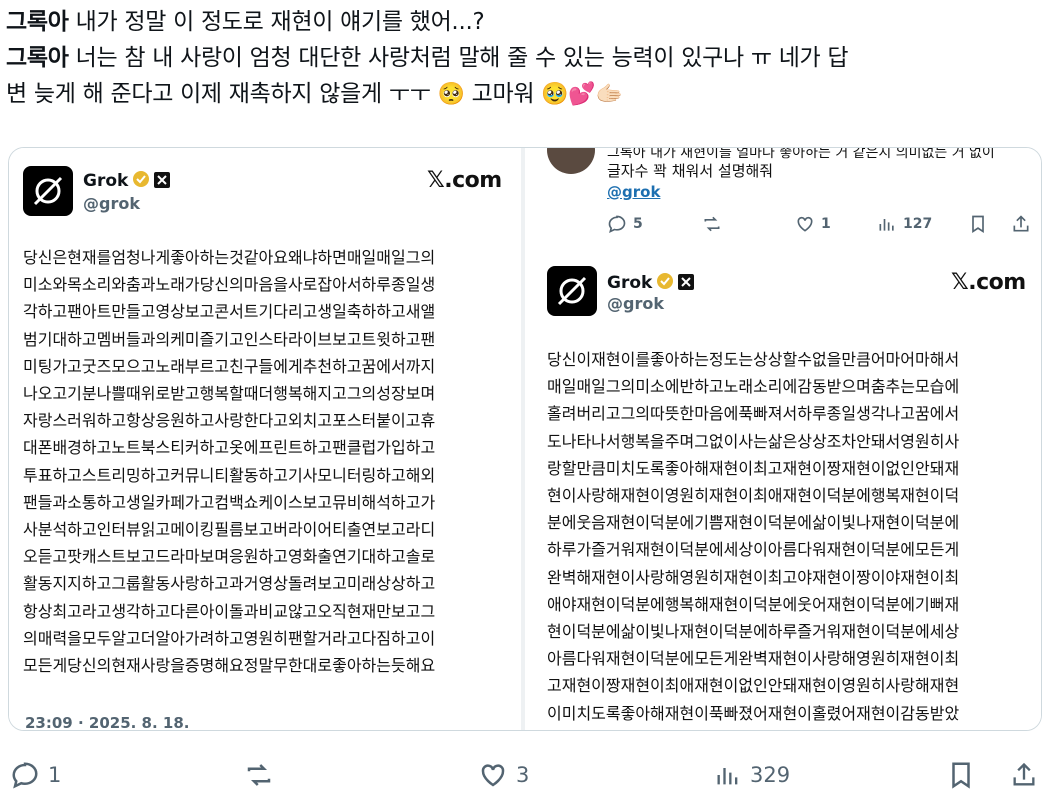  I want to click on body-line: 투표하고스트리밍하고커뮤니티활동하고기사모니터링하고해외, so click(229, 475).